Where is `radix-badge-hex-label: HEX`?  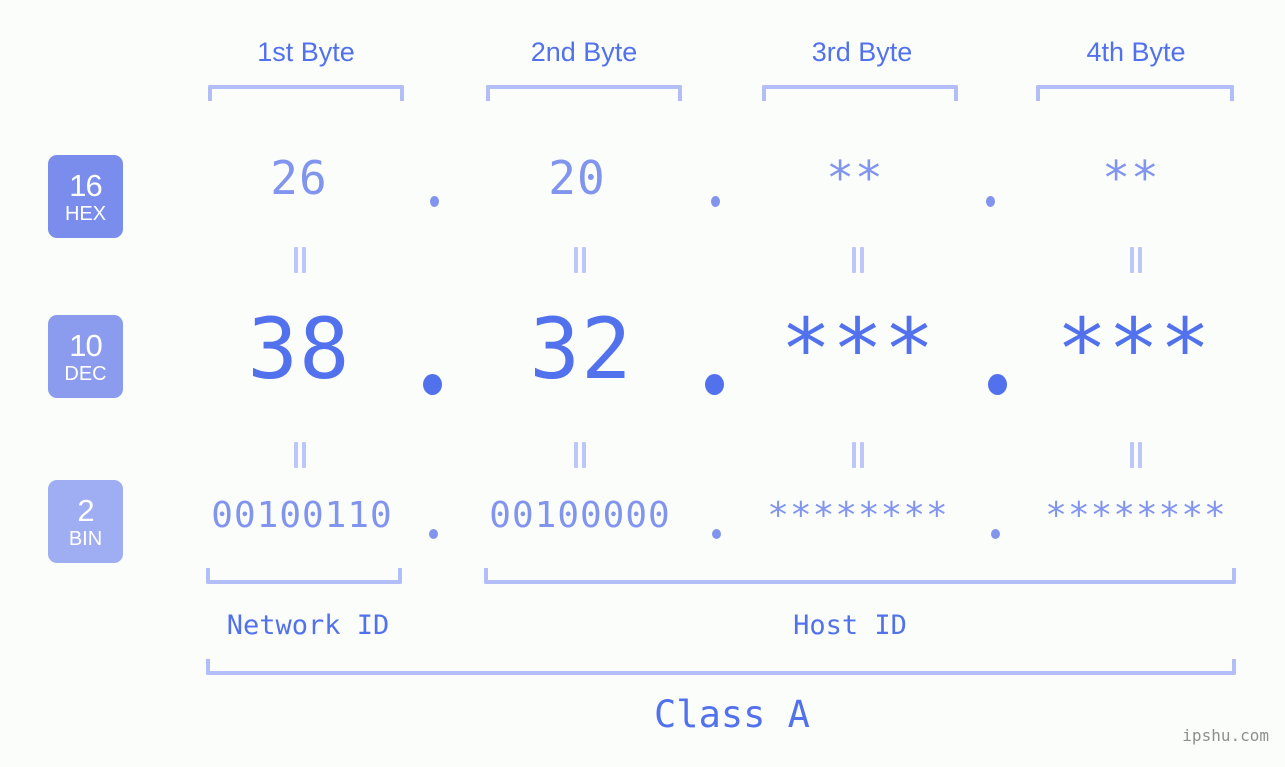 radix-badge-hex-label: HEX is located at coordinates (85, 213).